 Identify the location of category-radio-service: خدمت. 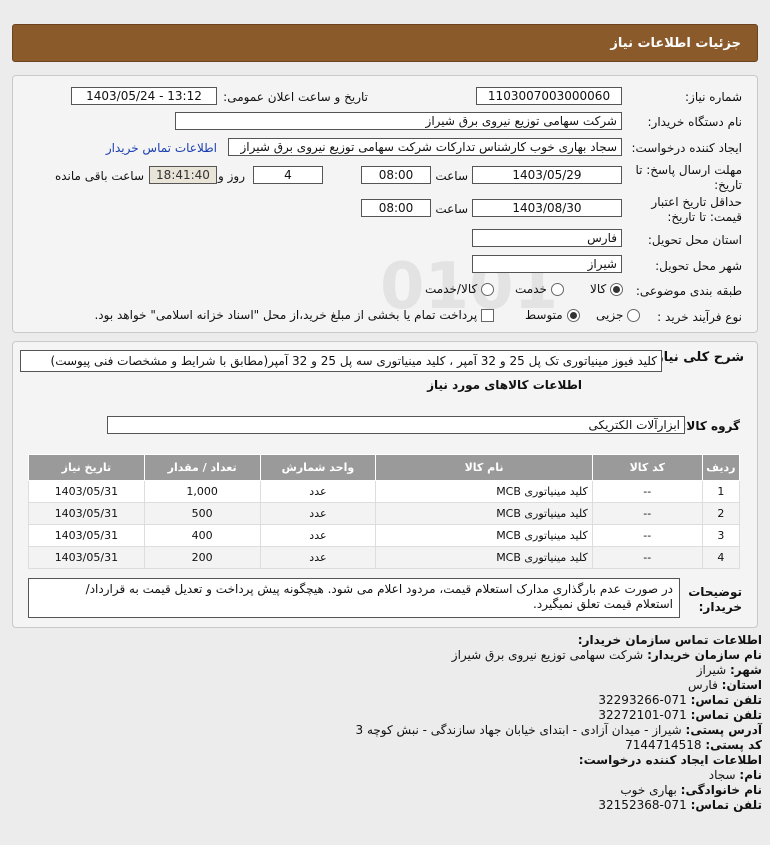
(539, 289).